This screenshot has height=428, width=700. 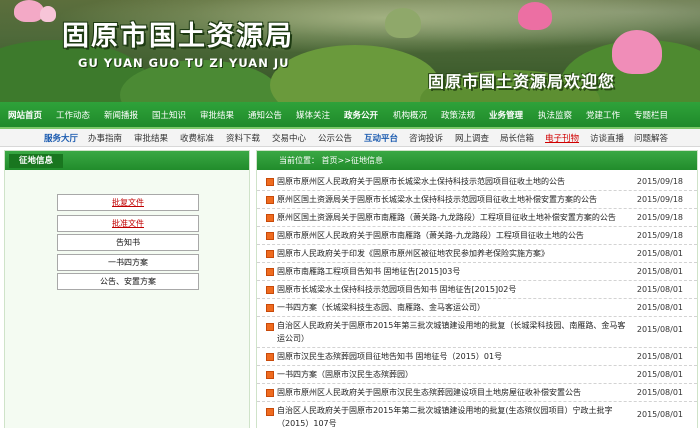 What do you see at coordinates (607, 138) in the screenshot?
I see `nav-live: 访谈直播` at bounding box center [607, 138].